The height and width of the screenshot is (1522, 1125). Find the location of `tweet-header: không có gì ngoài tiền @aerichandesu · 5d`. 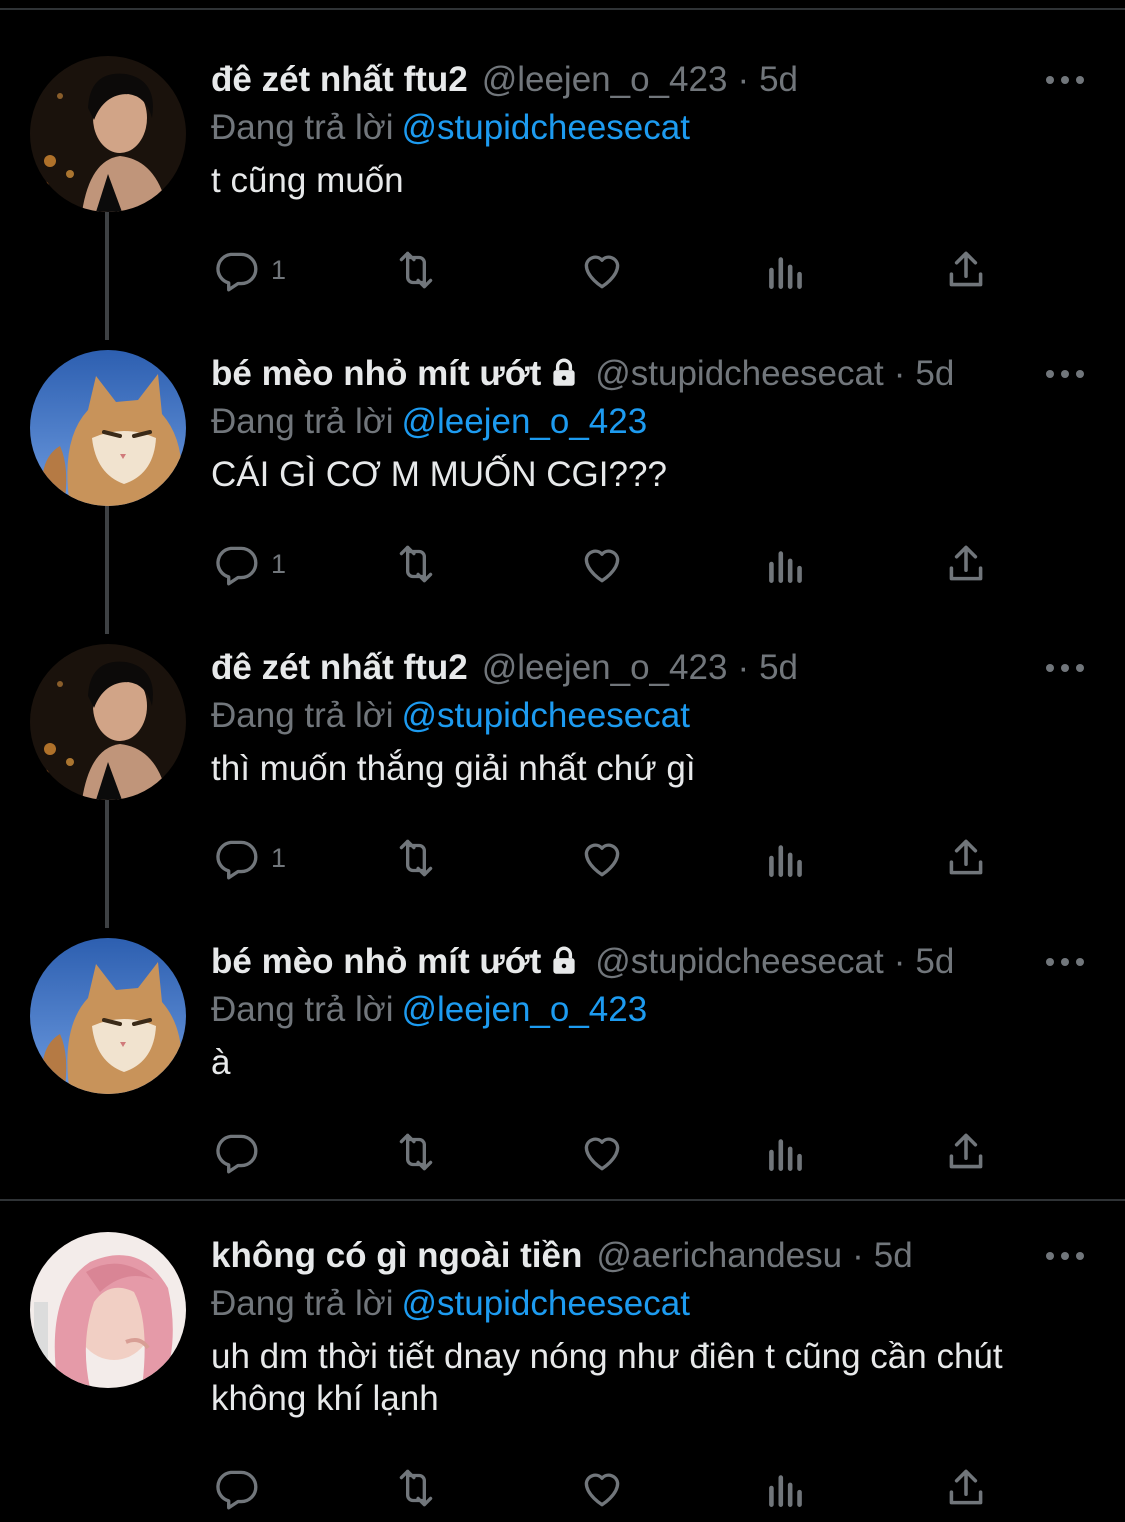

tweet-header: không có gì ngoài tiền @aerichandesu · 5d is located at coordinates (562, 1256).